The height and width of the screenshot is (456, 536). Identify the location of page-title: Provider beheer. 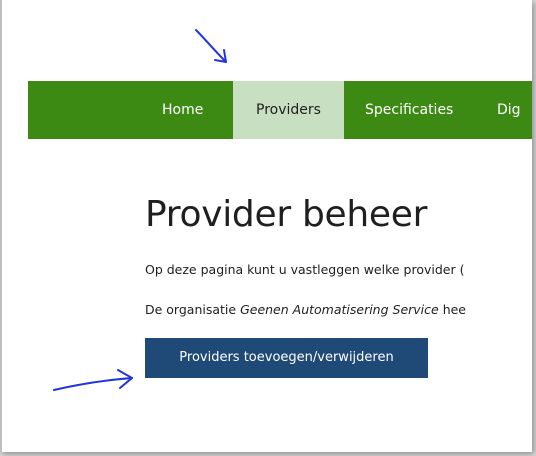
(286, 214).